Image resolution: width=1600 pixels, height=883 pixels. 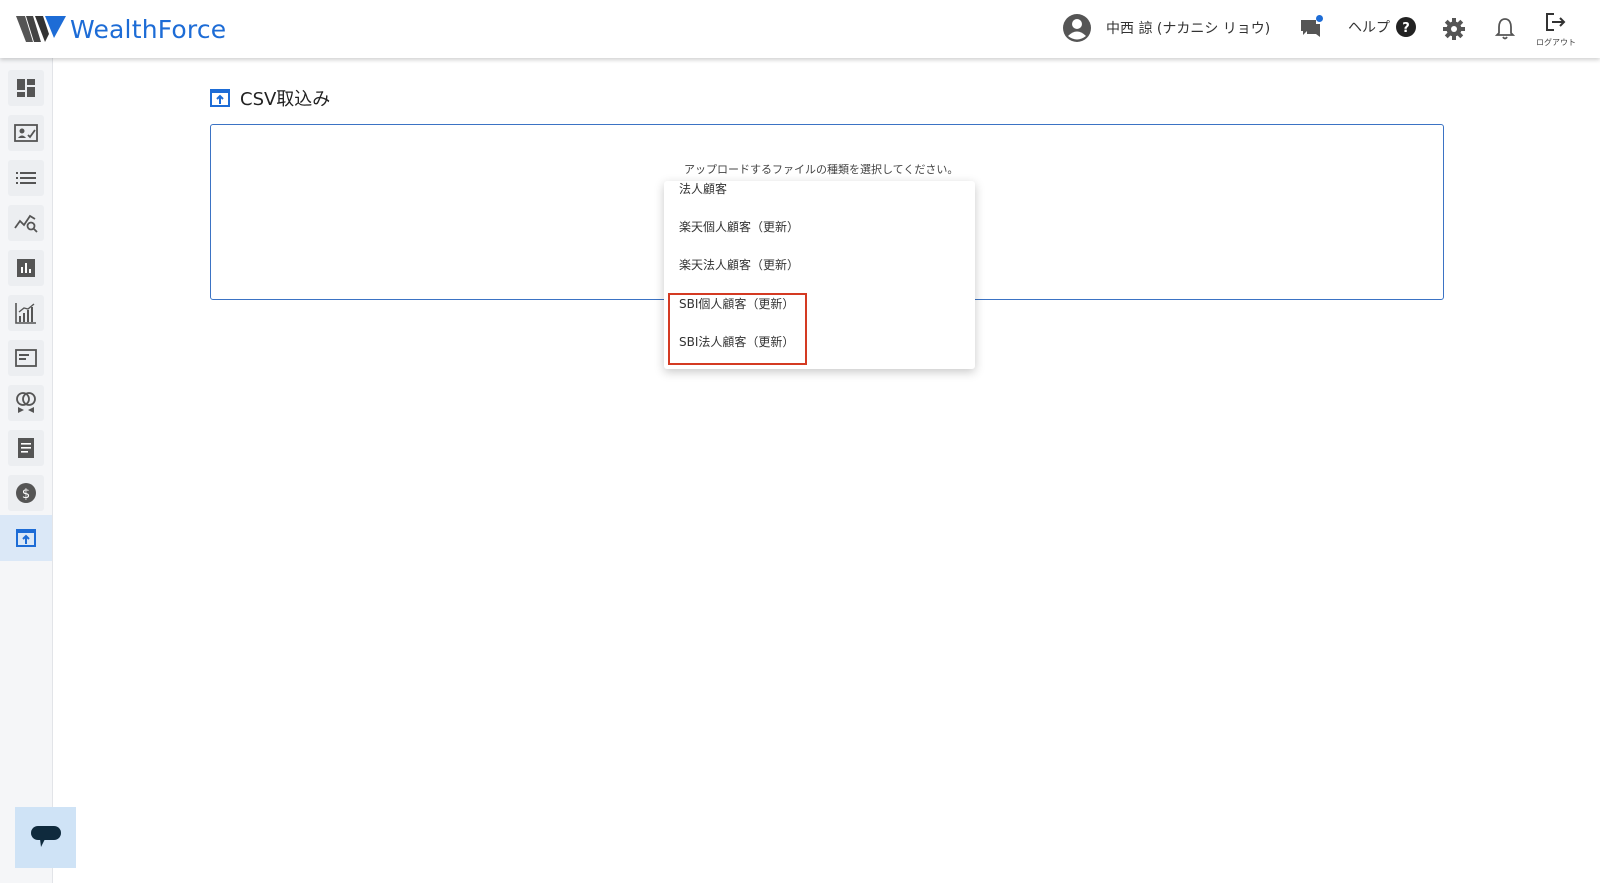 I want to click on document-icon, so click(x=26, y=448).